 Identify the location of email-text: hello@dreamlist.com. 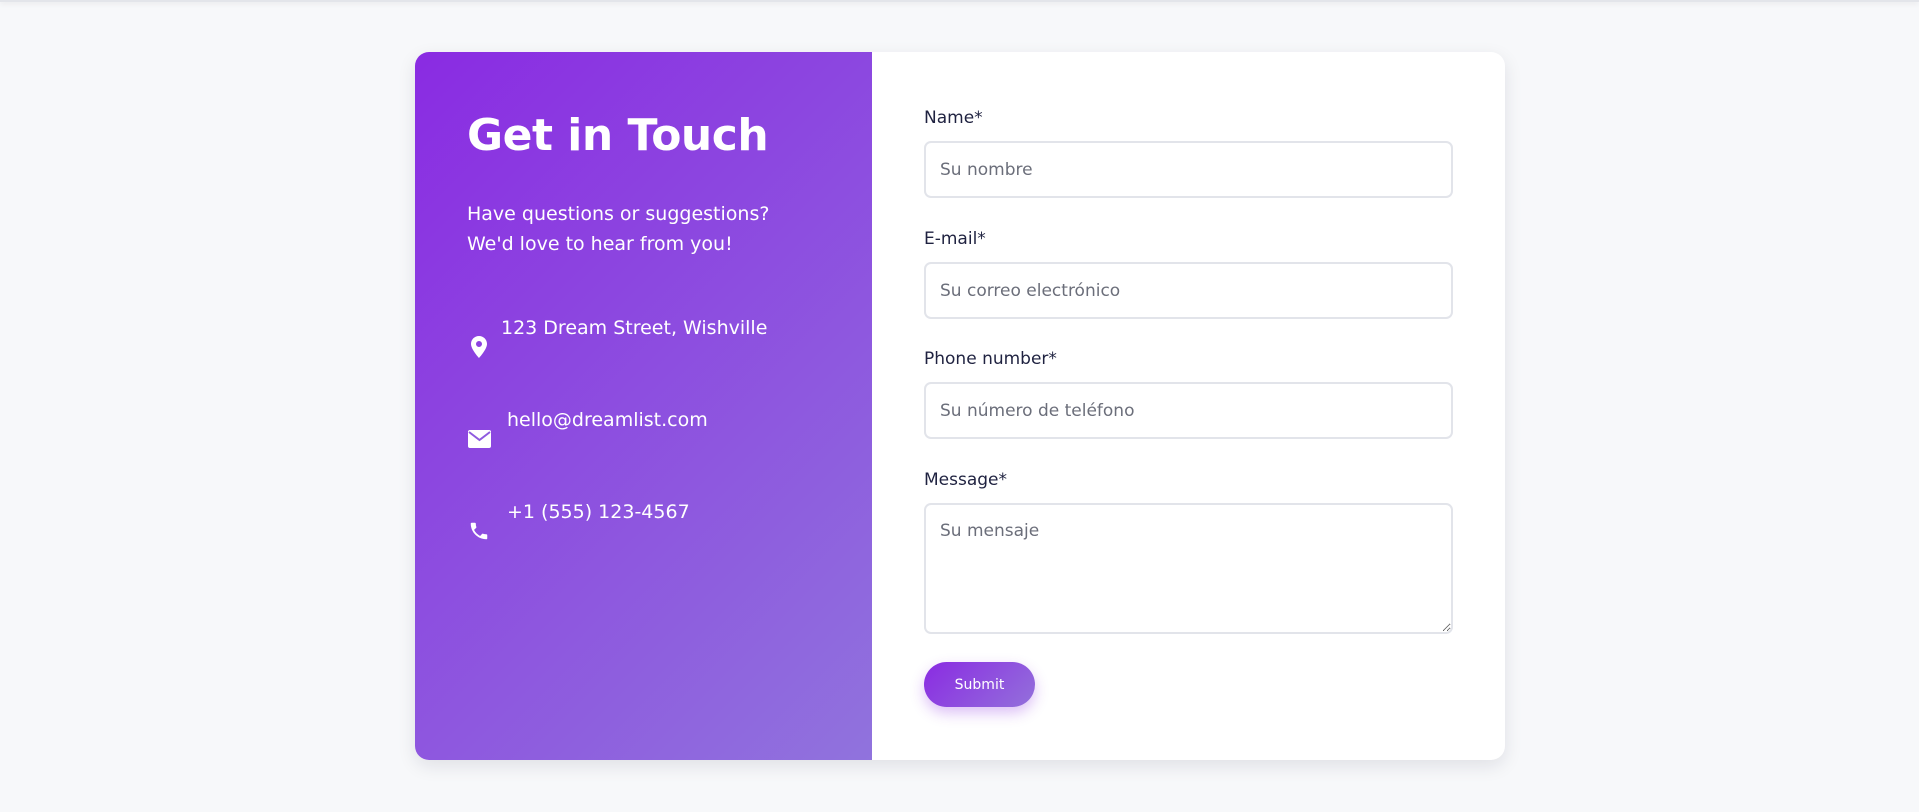
(607, 420).